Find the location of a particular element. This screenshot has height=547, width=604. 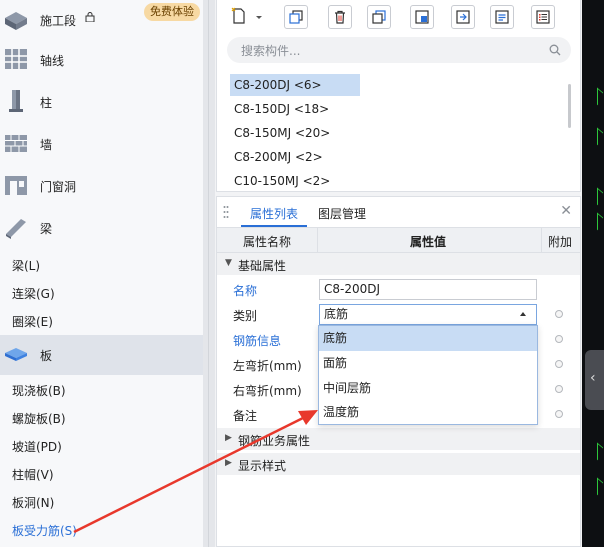

nav-item-stage: 施工段 免费体验 is located at coordinates (101, 20).